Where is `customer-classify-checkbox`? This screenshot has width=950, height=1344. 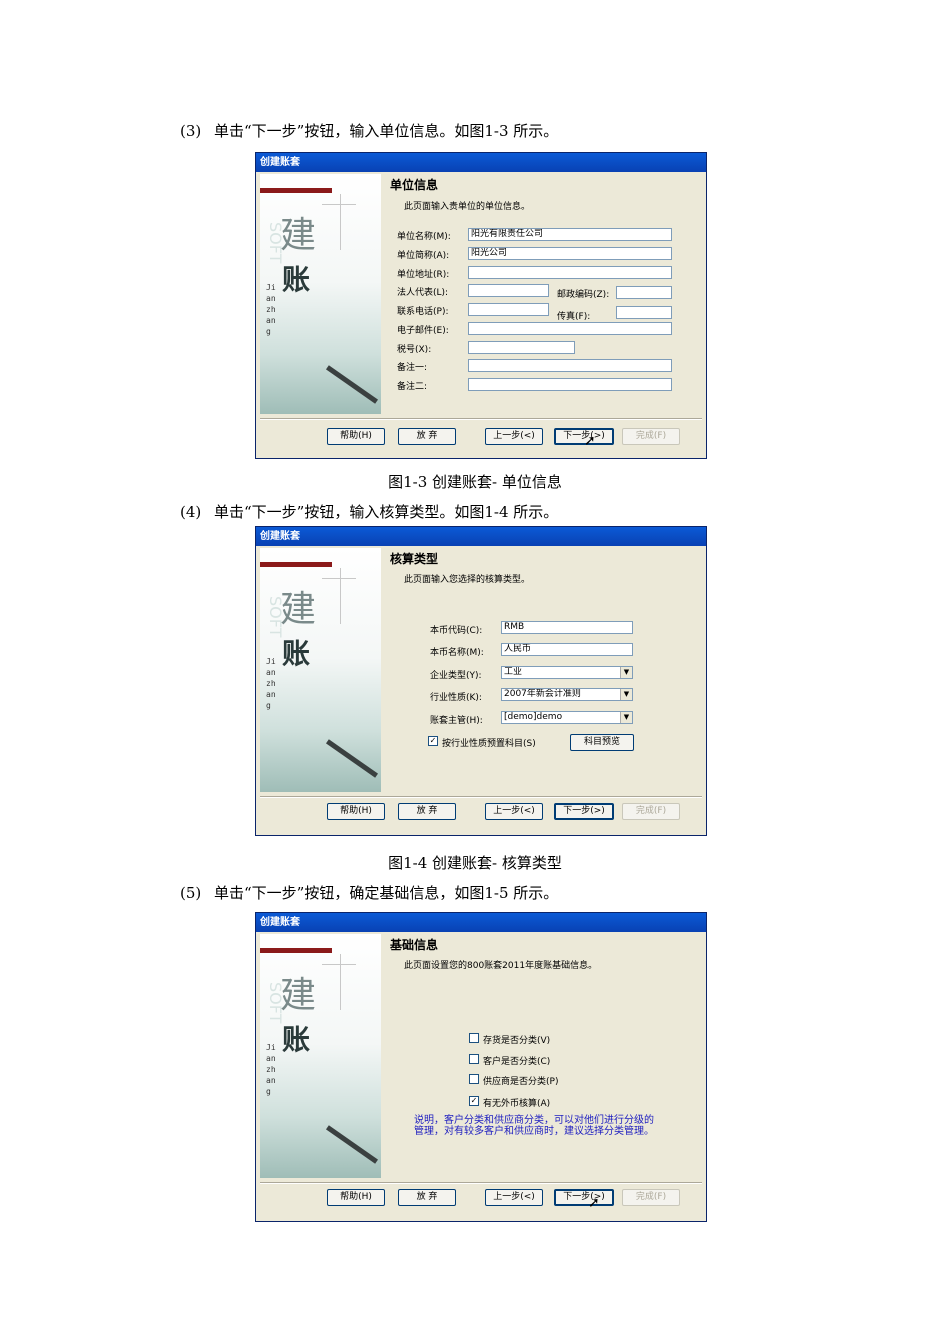
customer-classify-checkbox is located at coordinates (474, 1059).